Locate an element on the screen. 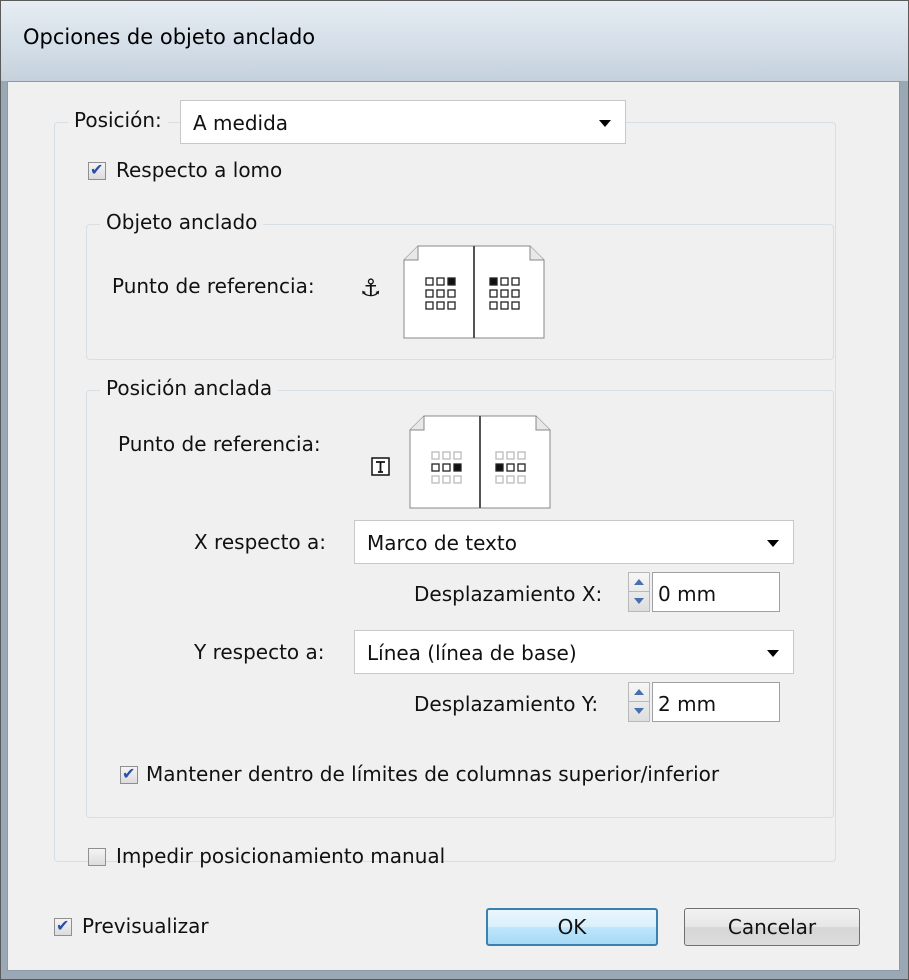 The image size is (909, 980). object-reference-point-selector is located at coordinates (474, 292).